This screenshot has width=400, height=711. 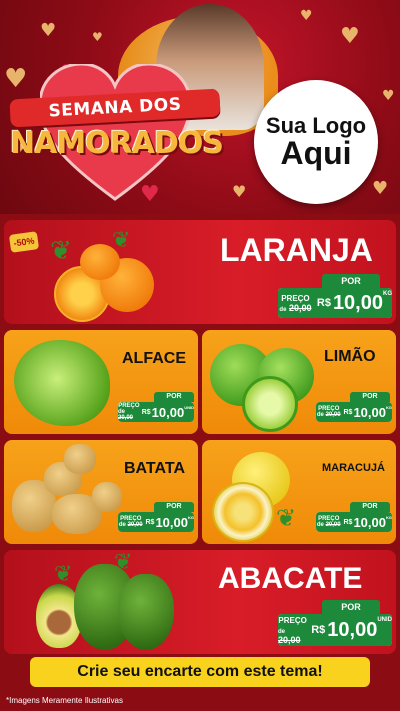 I want to click on logo-text-2: Aqui, so click(x=316, y=152).